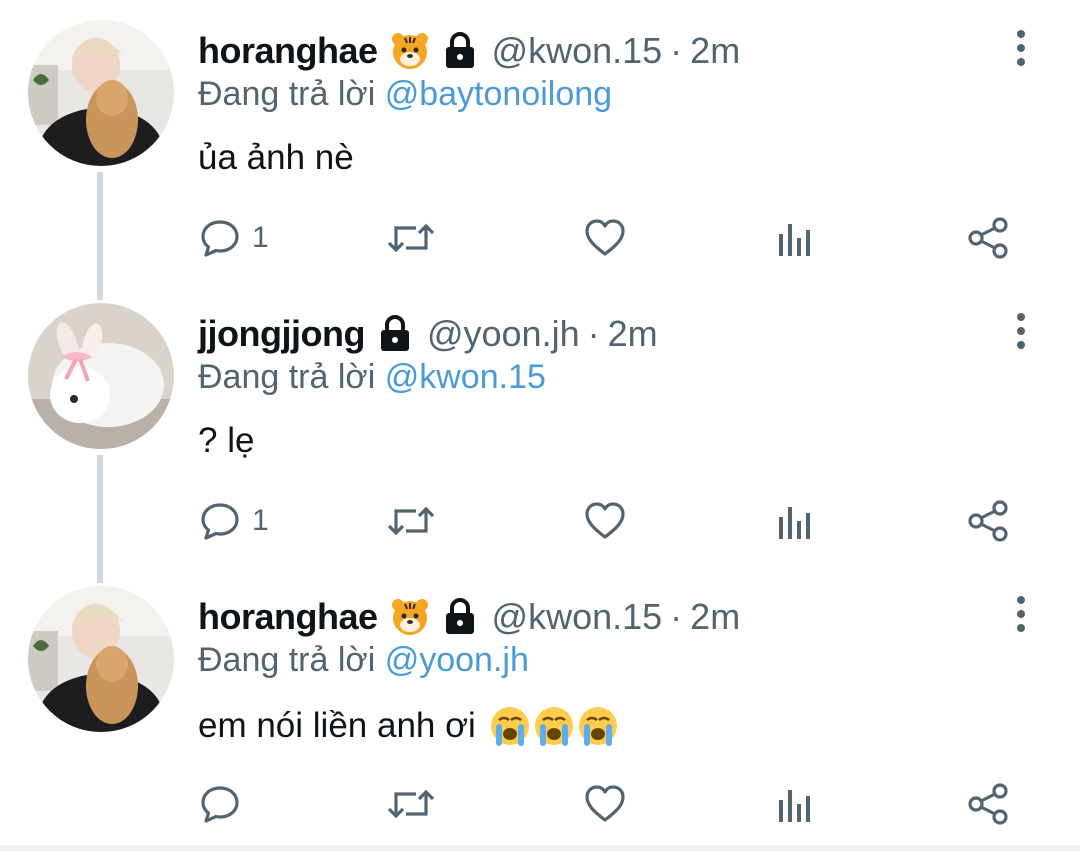  I want to click on replying-to-mention: @baytonoilong, so click(498, 94).